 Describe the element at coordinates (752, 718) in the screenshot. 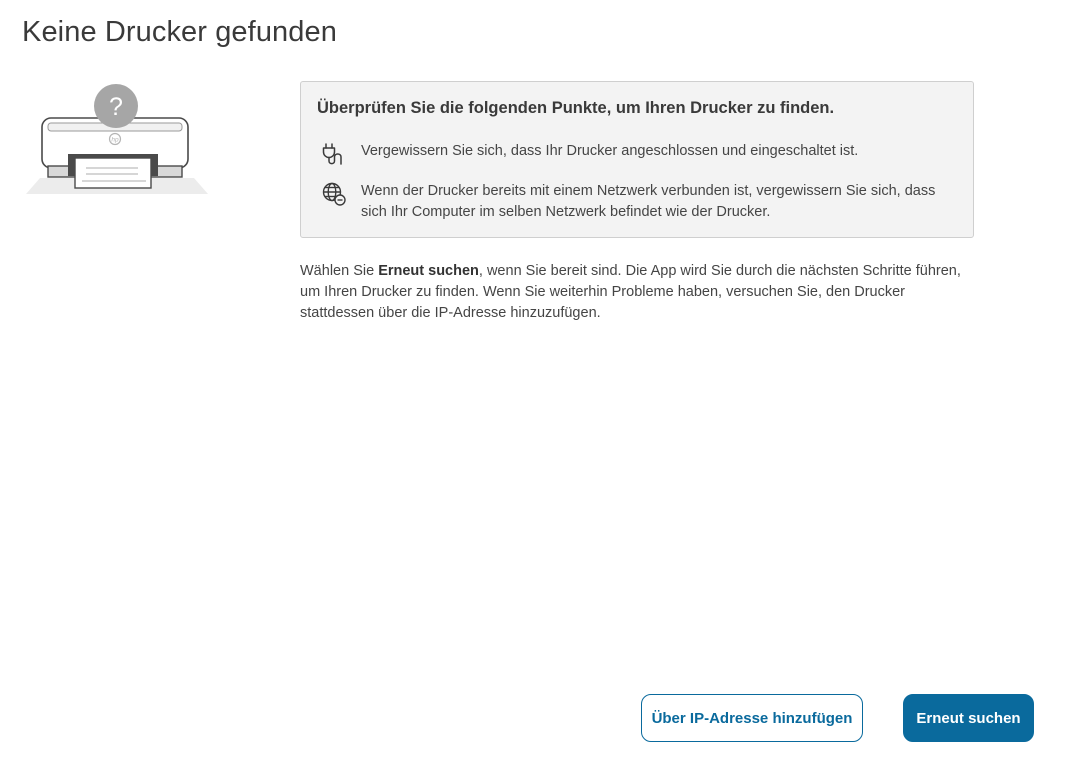

I see `add-by-ip-button: Über IP-Adresse hinzufügen` at that location.